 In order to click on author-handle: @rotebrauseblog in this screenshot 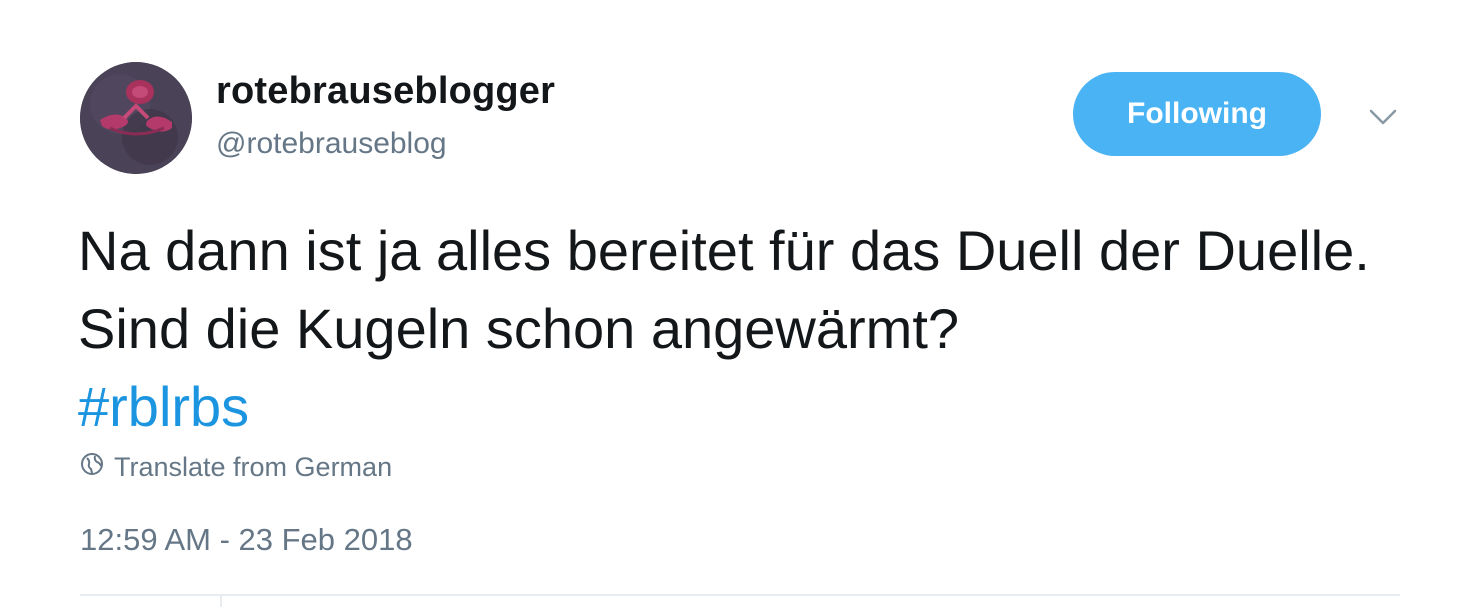, I will do `click(331, 144)`.